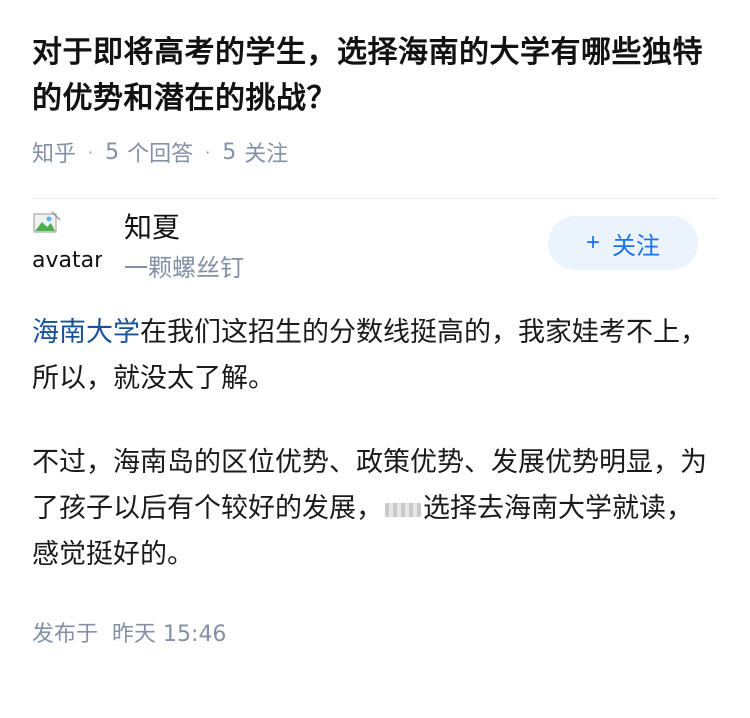 The width and height of the screenshot is (750, 718). Describe the element at coordinates (65, 634) in the screenshot. I see `publish-label: 发布于` at that location.